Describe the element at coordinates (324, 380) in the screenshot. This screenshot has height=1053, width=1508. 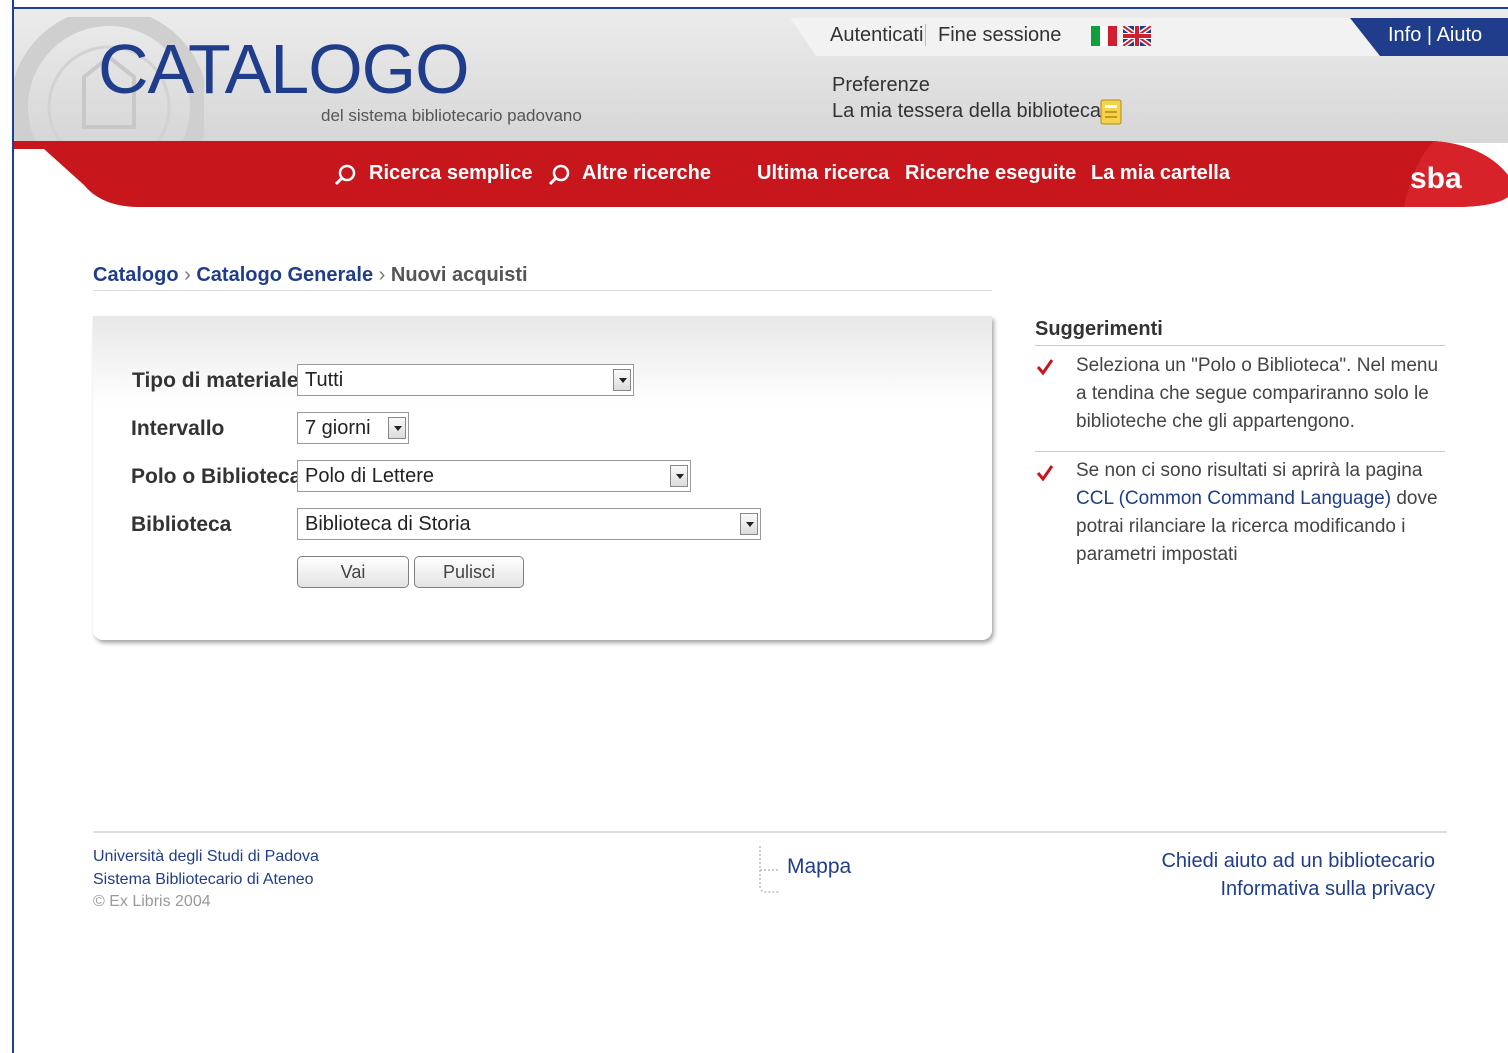
I see `material-type-value: Tutti` at that location.